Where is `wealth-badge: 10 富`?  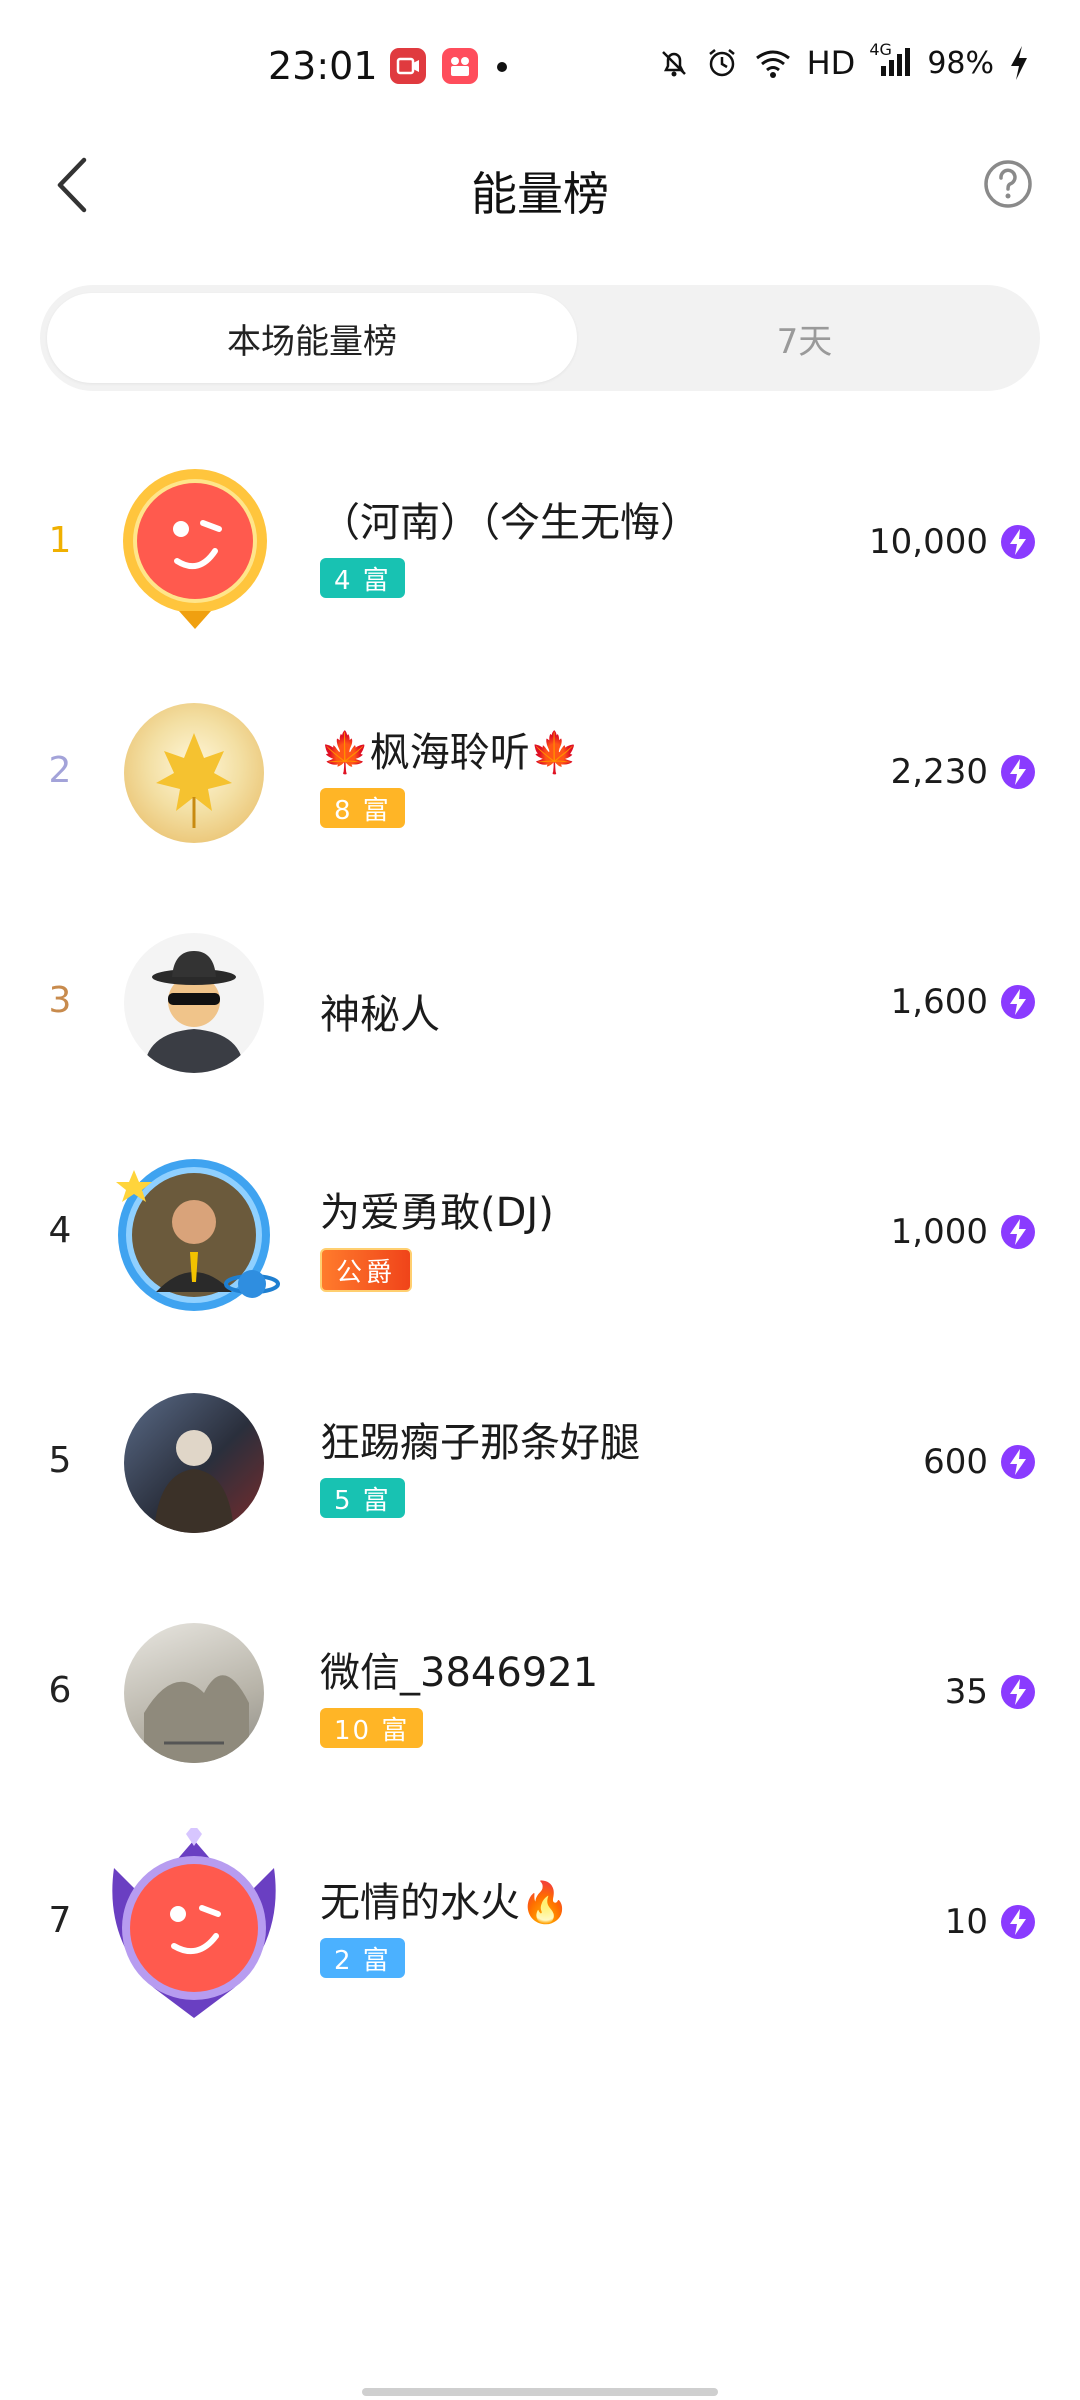 wealth-badge: 10 富 is located at coordinates (372, 1728).